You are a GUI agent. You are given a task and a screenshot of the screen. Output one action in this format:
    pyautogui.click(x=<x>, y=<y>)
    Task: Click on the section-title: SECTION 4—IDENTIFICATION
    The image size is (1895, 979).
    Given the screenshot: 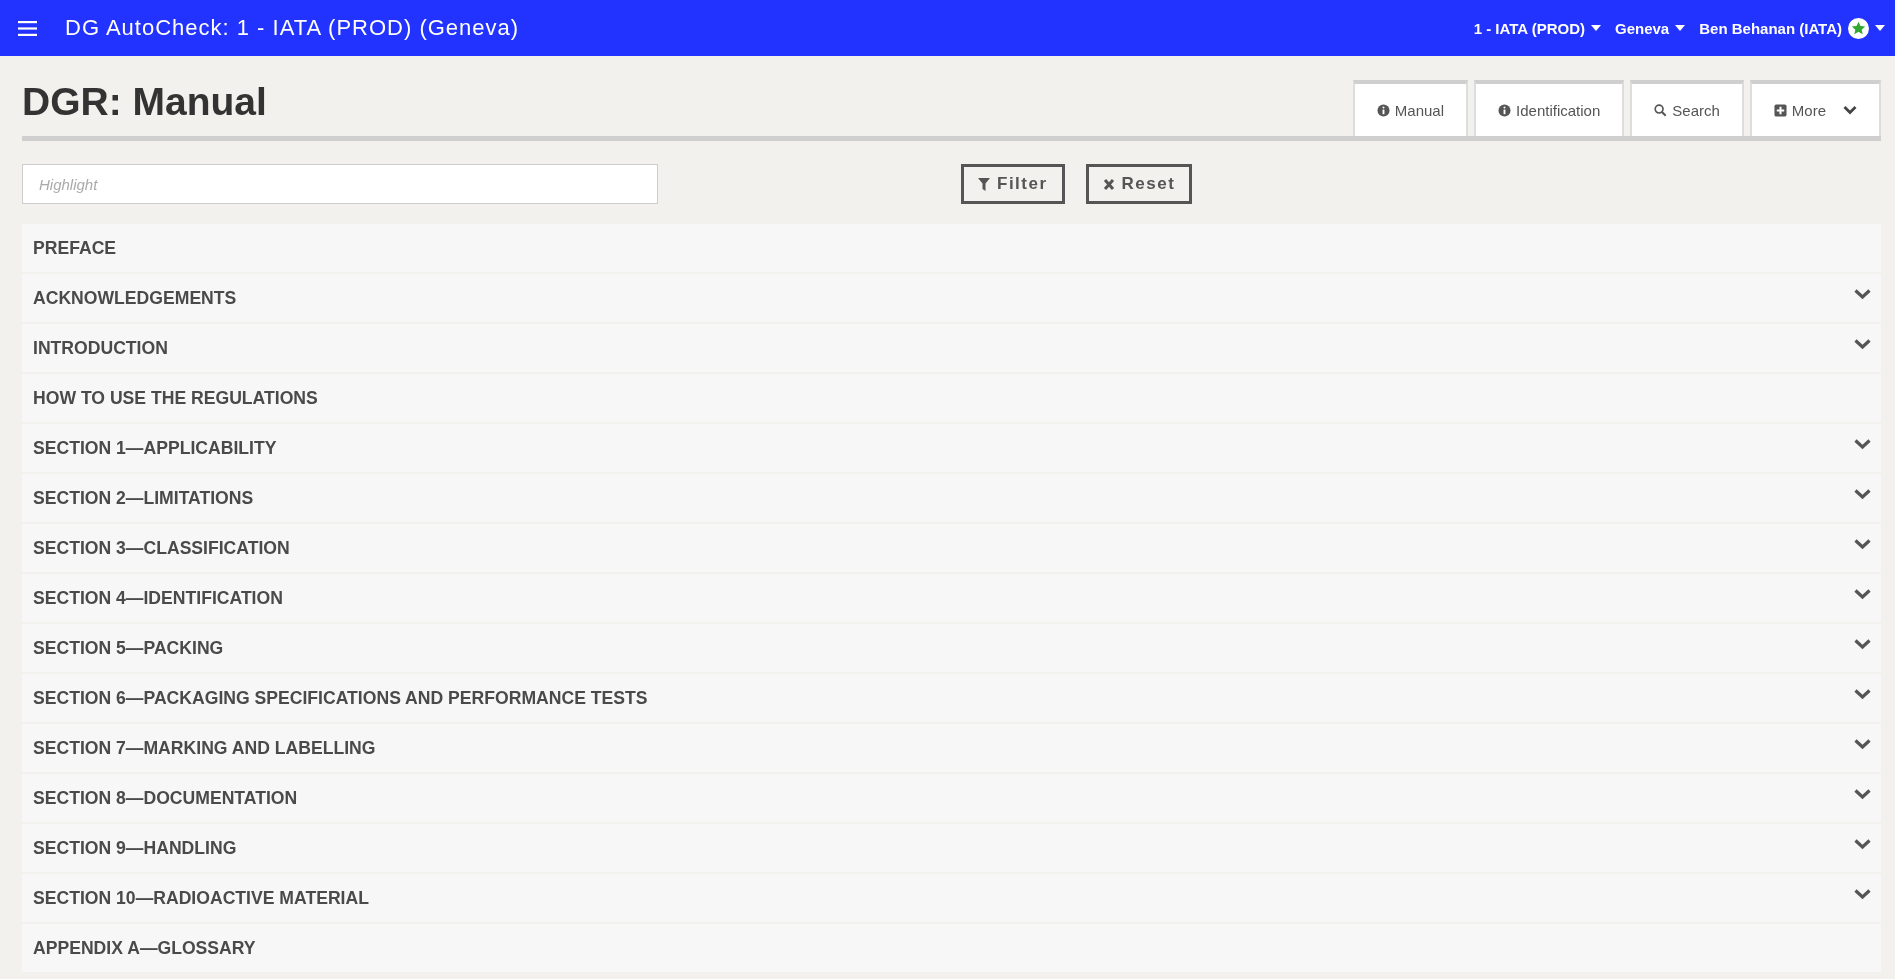 What is the action you would take?
    pyautogui.click(x=158, y=598)
    